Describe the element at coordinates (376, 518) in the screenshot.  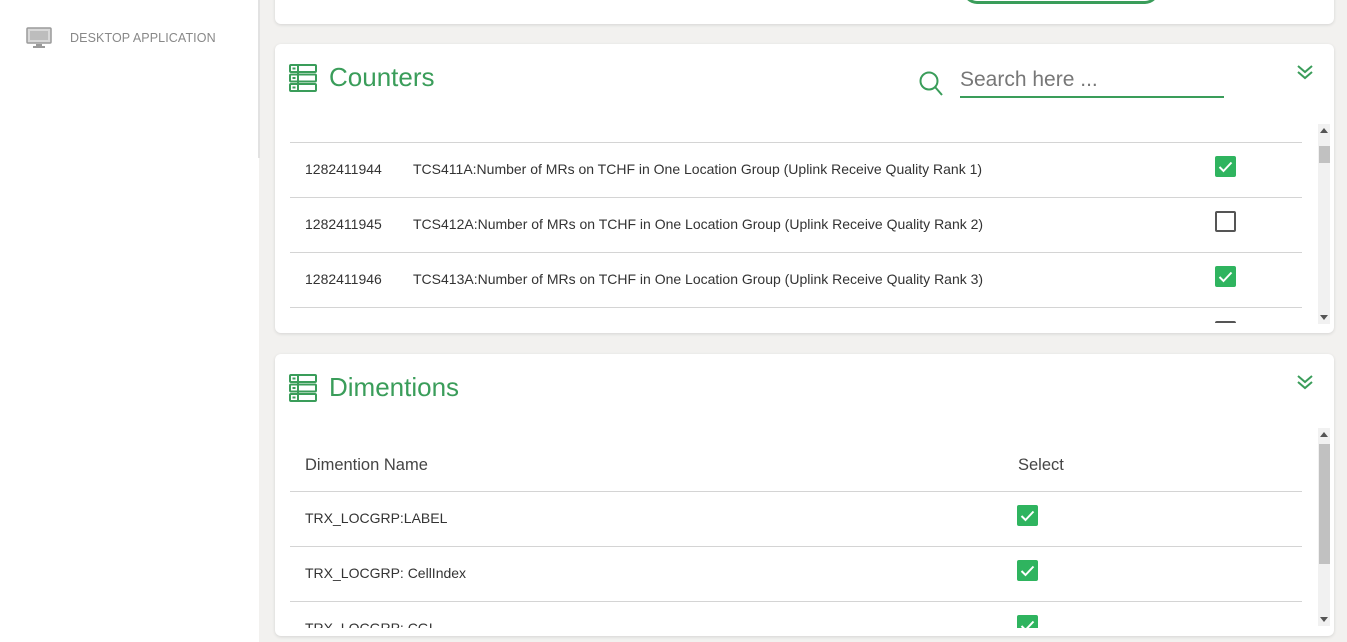
I see `dimention-name: TRX_LOCGRP:LABEL` at that location.